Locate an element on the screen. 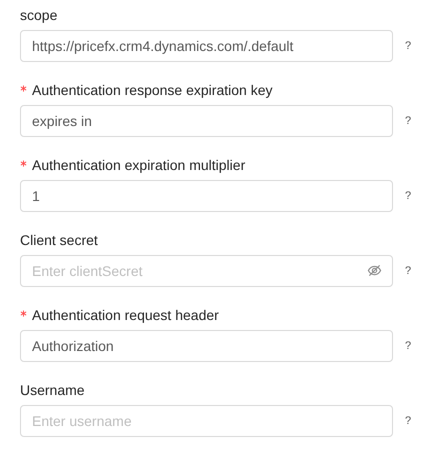 The width and height of the screenshot is (434, 451). field-label: Authentication response expiration key is located at coordinates (152, 90).